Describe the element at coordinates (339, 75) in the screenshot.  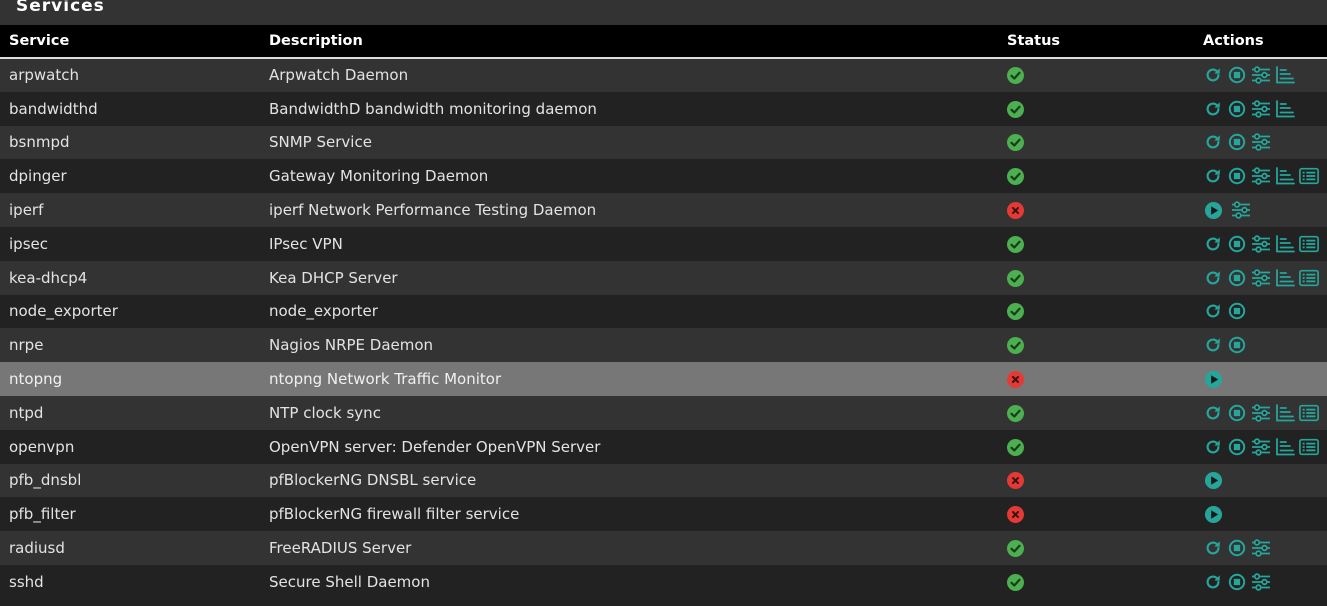
I see `service-description: Arpwatch Daemon` at that location.